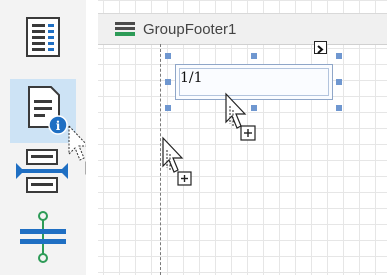 The width and height of the screenshot is (387, 275). What do you see at coordinates (168, 82) in the screenshot?
I see `resize-handle-w` at bounding box center [168, 82].